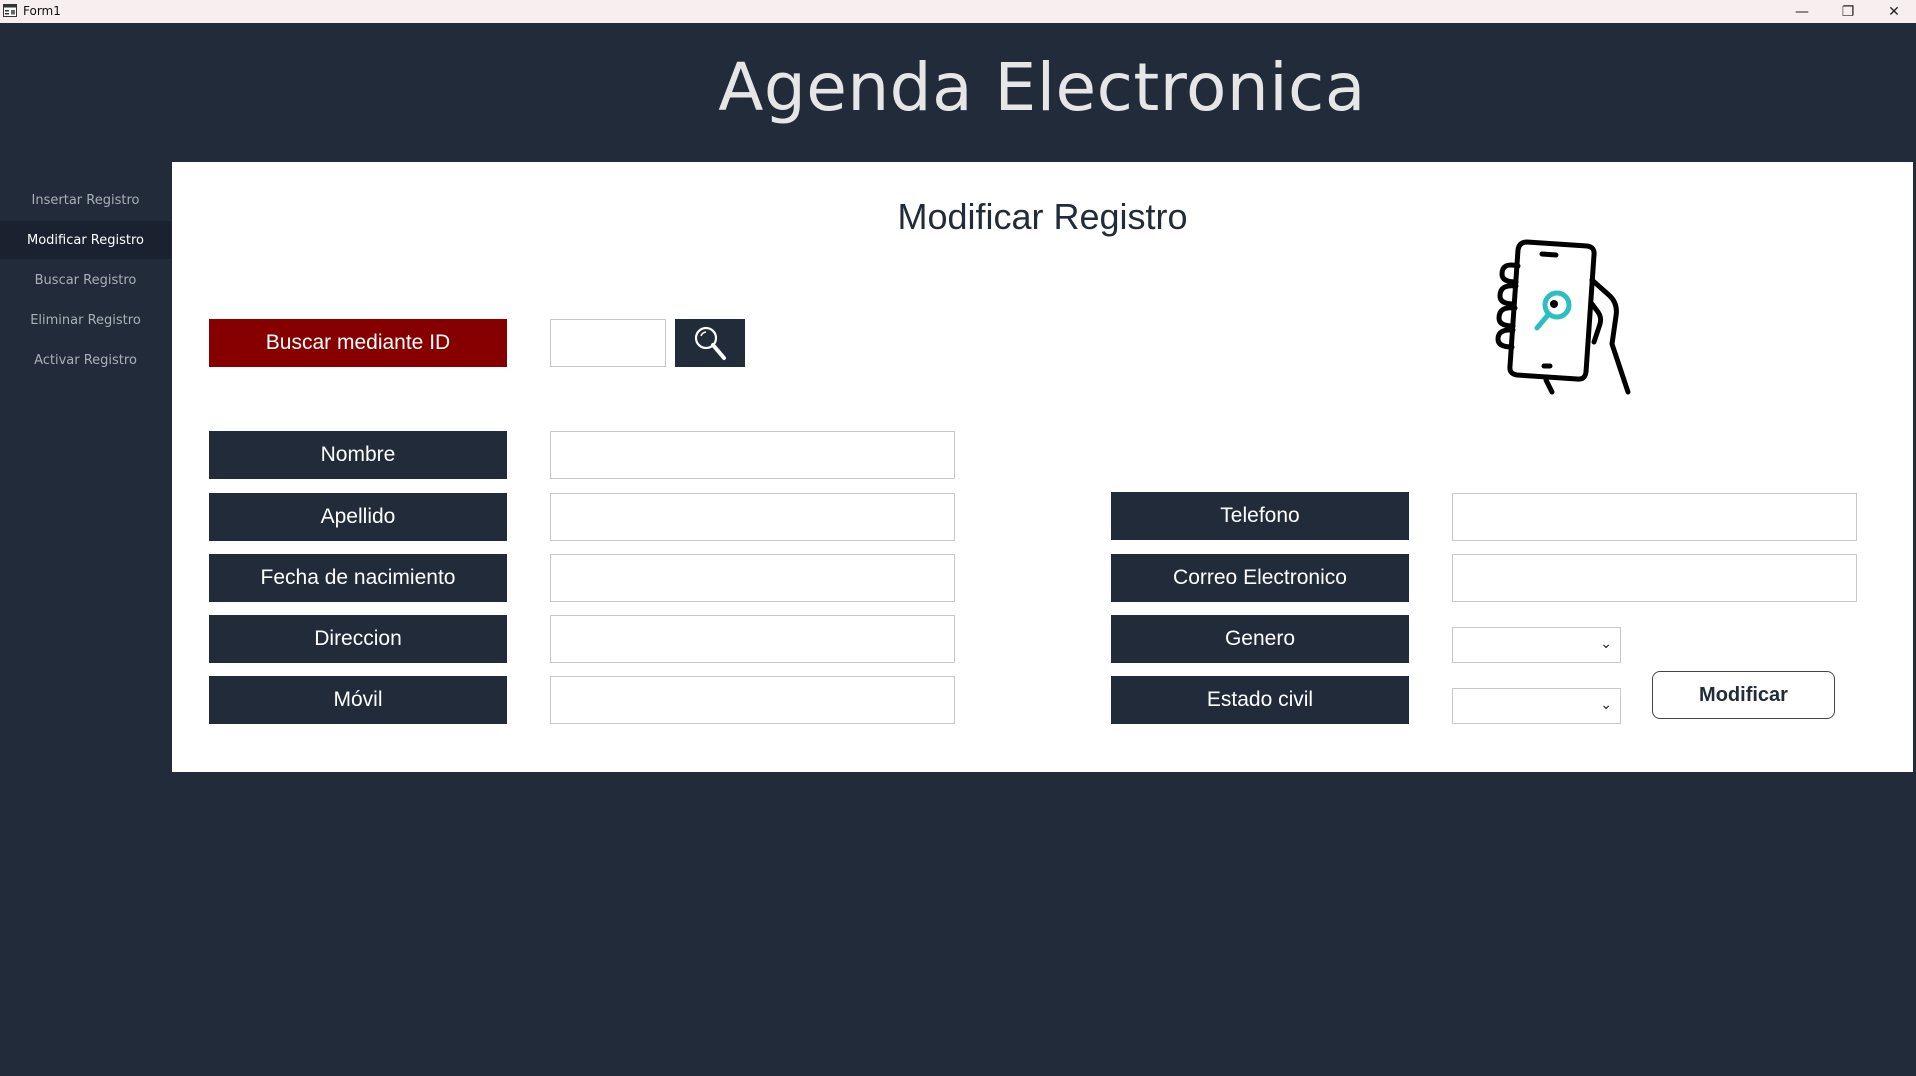 The image size is (1916, 1076). What do you see at coordinates (85, 200) in the screenshot?
I see `sidebar-item-insertar: Insertar Registro` at bounding box center [85, 200].